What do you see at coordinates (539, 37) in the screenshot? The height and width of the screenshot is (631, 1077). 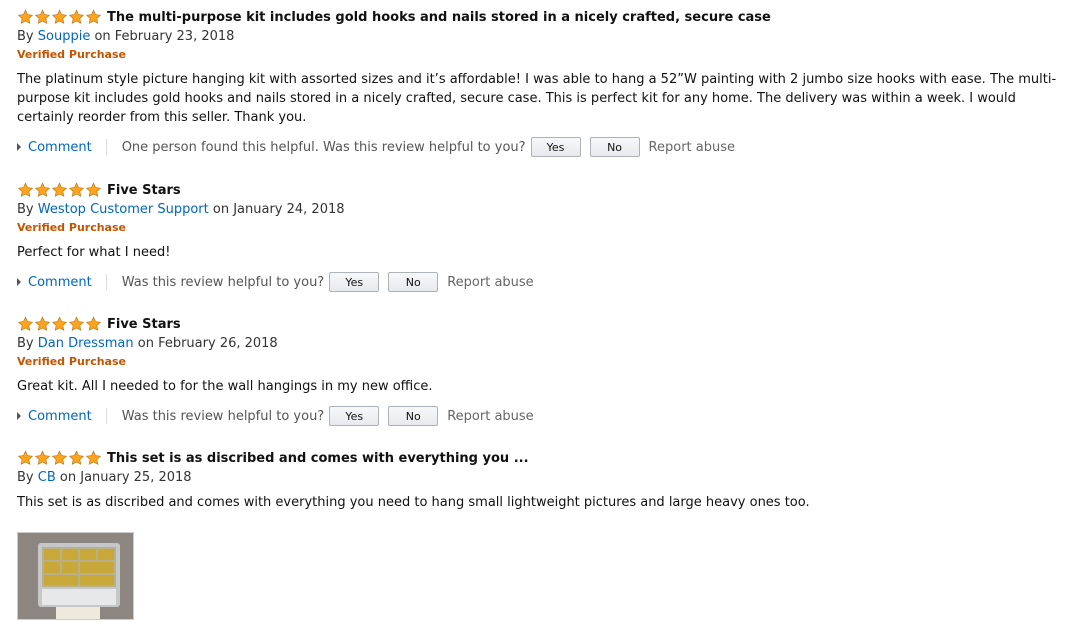 I see `review-byline: By Souppie on February 23, 2018` at bounding box center [539, 37].